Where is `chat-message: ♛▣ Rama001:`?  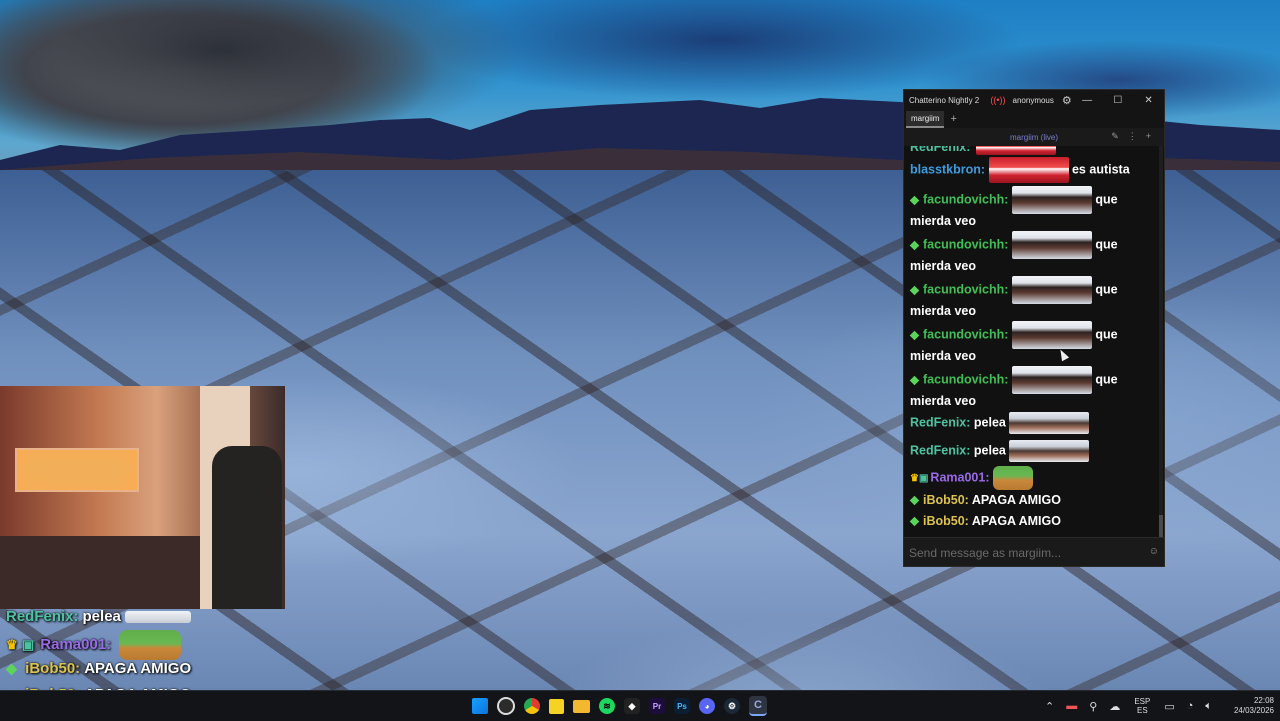
chat-message: ♛▣ Rama001: is located at coordinates (1032, 478).